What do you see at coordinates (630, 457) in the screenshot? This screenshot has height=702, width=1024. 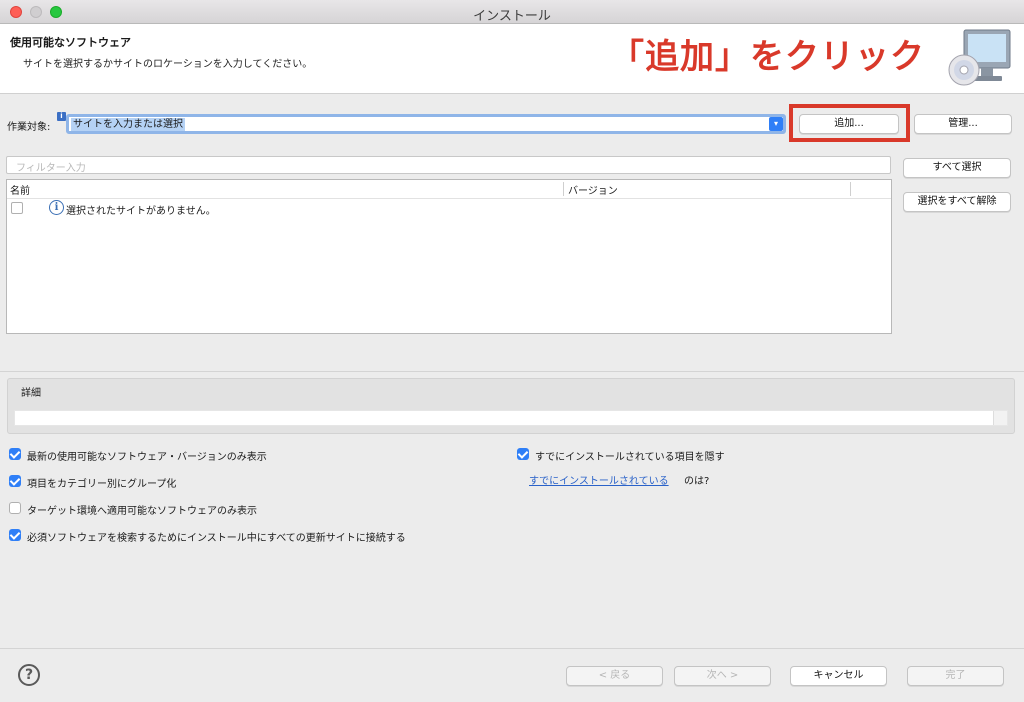 I see `hide-installed-label: すでにインストールされている項目を隠す` at bounding box center [630, 457].